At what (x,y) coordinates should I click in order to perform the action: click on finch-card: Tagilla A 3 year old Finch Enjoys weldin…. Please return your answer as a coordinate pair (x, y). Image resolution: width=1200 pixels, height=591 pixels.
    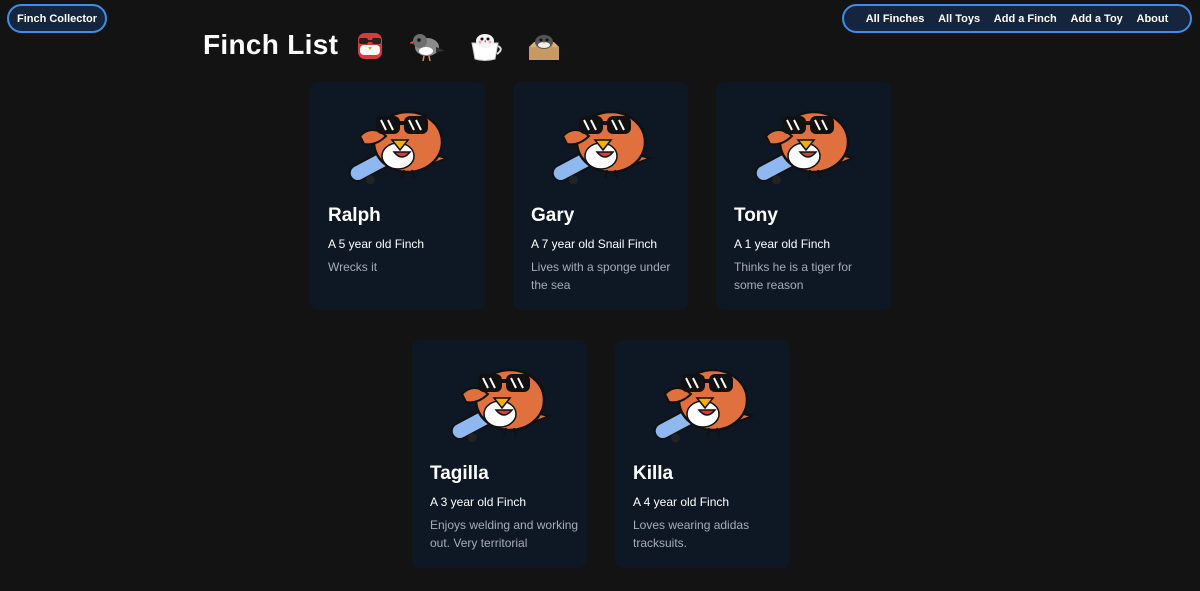
    Looking at the image, I should click on (499, 454).